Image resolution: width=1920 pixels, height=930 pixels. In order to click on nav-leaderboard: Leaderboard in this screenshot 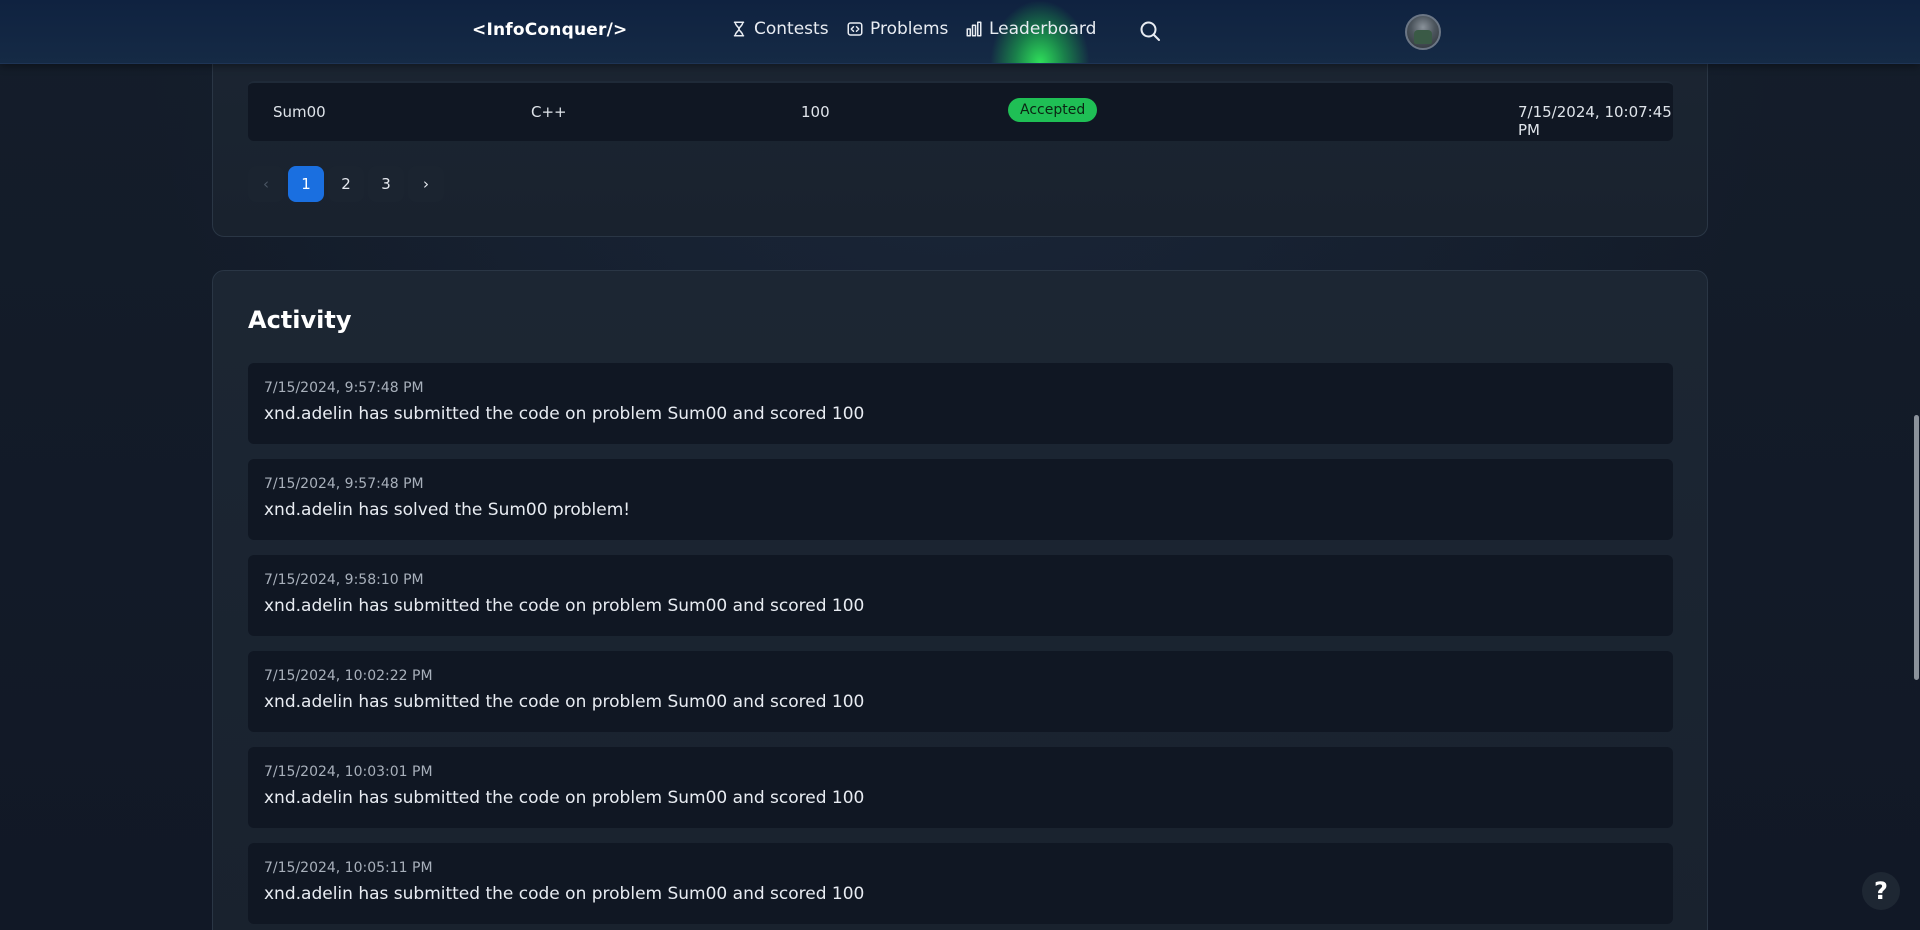, I will do `click(1030, 29)`.